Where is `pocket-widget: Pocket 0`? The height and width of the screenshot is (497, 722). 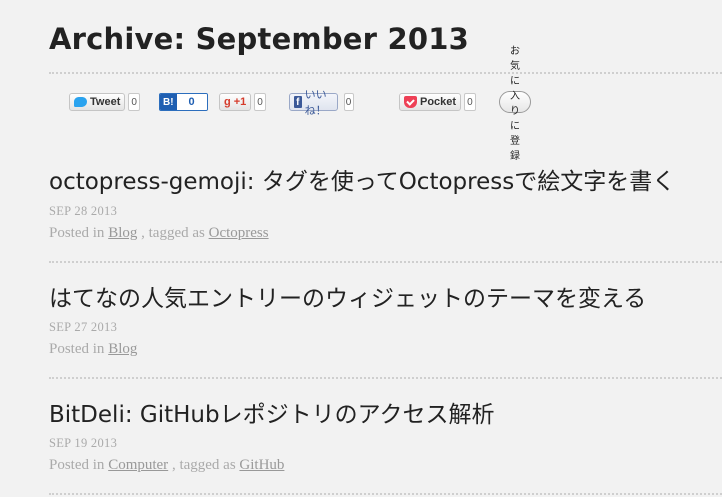
pocket-widget: Pocket 0 is located at coordinates (437, 102).